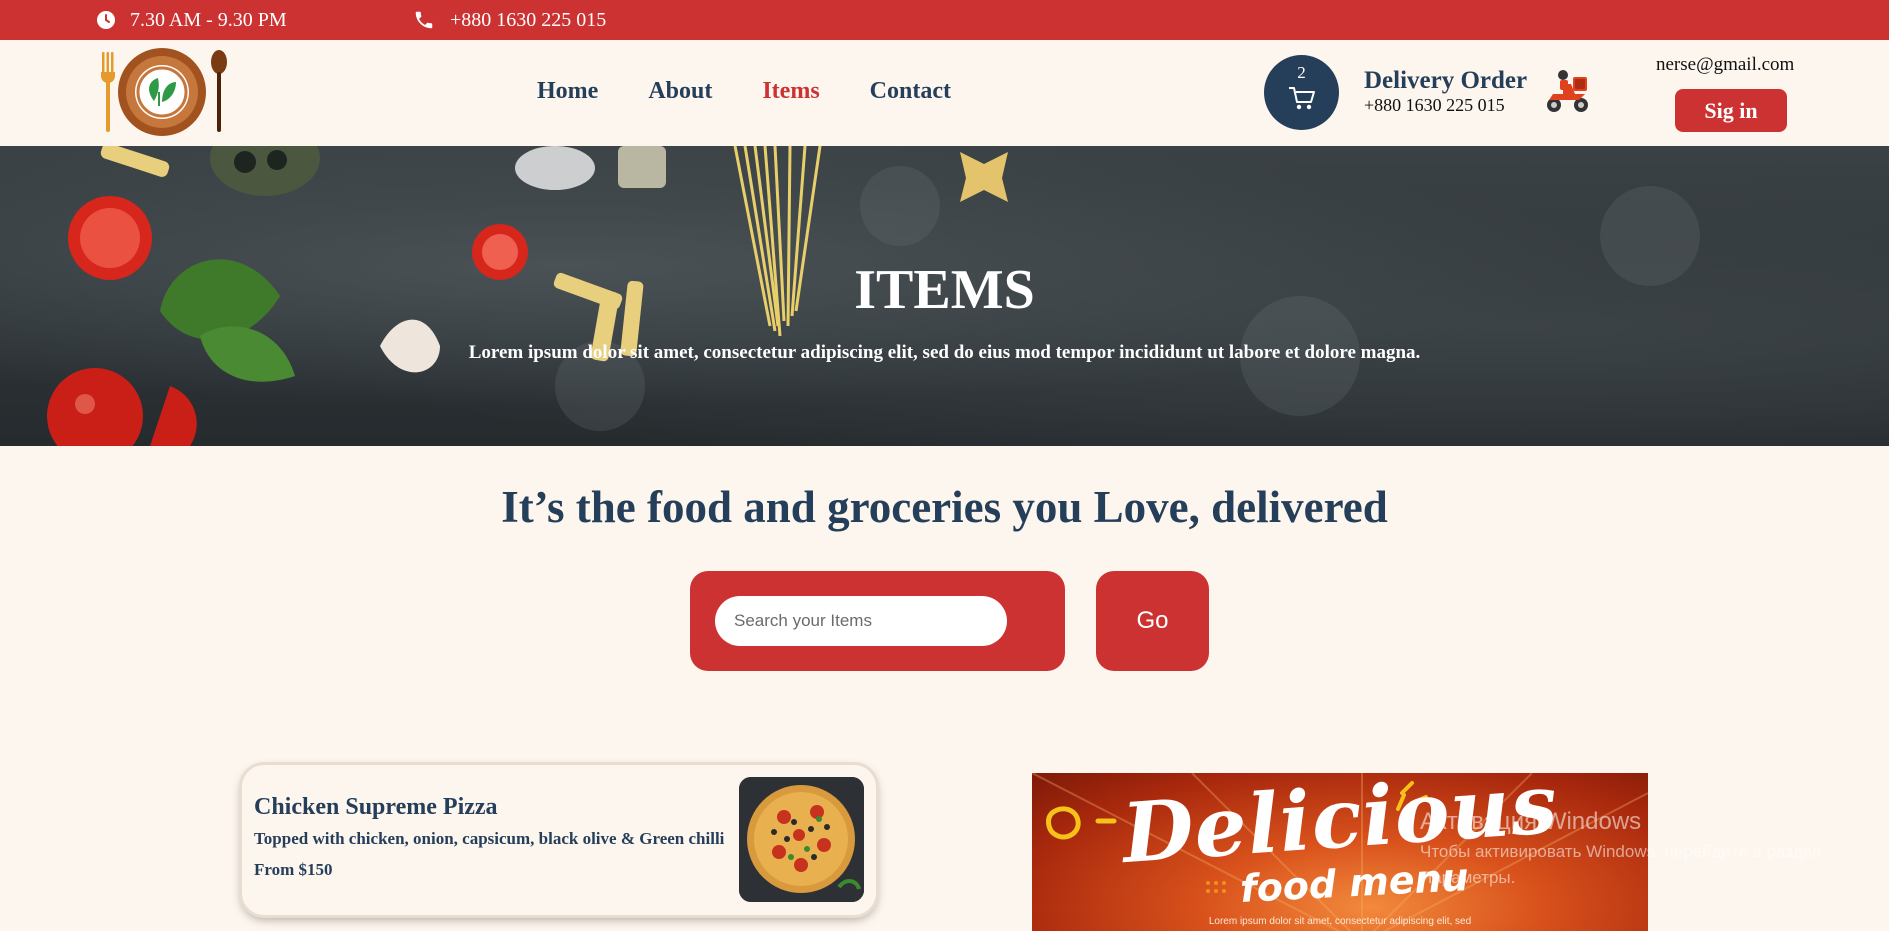 This screenshot has height=931, width=1889. Describe the element at coordinates (1725, 65) in the screenshot. I see `contact-email: nerse@gmail.com` at that location.